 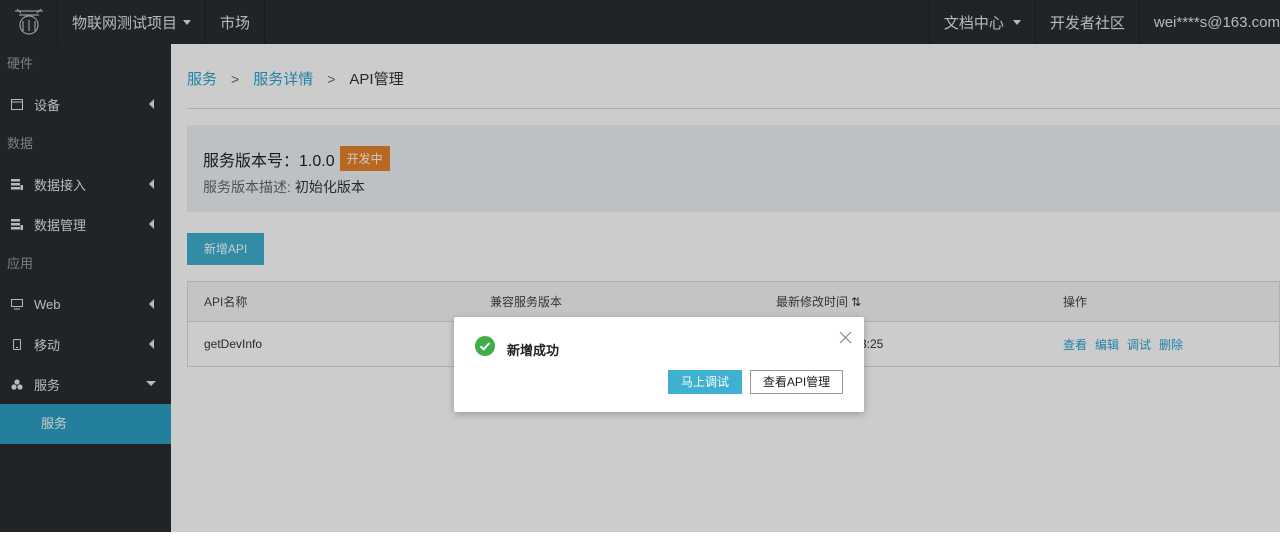 What do you see at coordinates (485, 346) in the screenshot?
I see `check-circle-icon` at bounding box center [485, 346].